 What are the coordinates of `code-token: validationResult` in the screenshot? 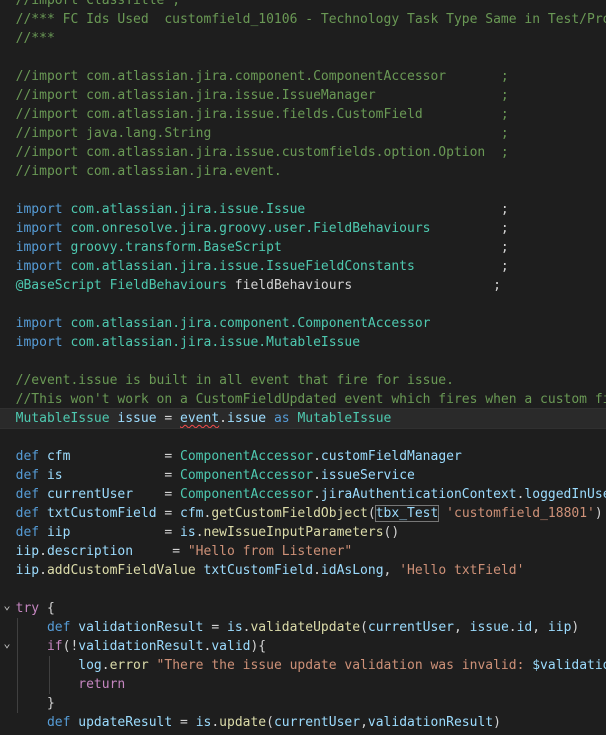 It's located at (141, 646).